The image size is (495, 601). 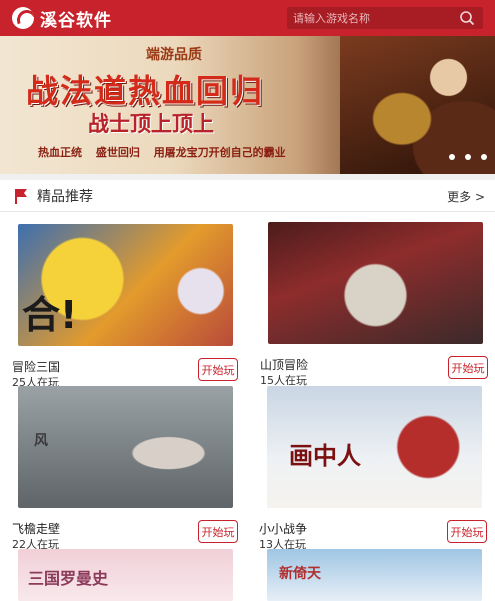 I want to click on section-header: 精品推荐 更多 >, so click(x=247, y=196).